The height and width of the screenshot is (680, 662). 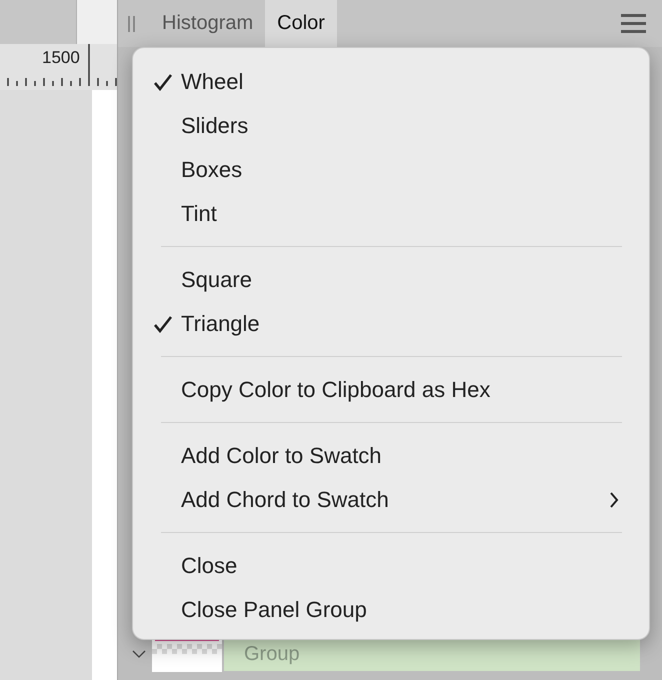 I want to click on menu-item: Wheel, so click(x=391, y=82).